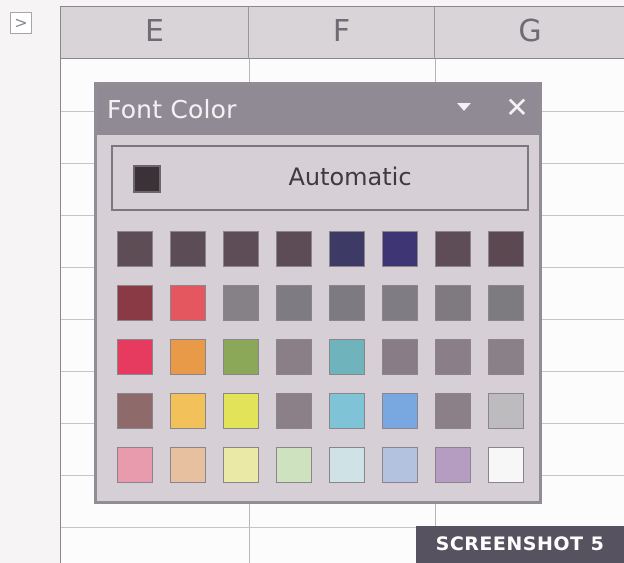  I want to click on color-swatch-r4-c1, so click(135, 411).